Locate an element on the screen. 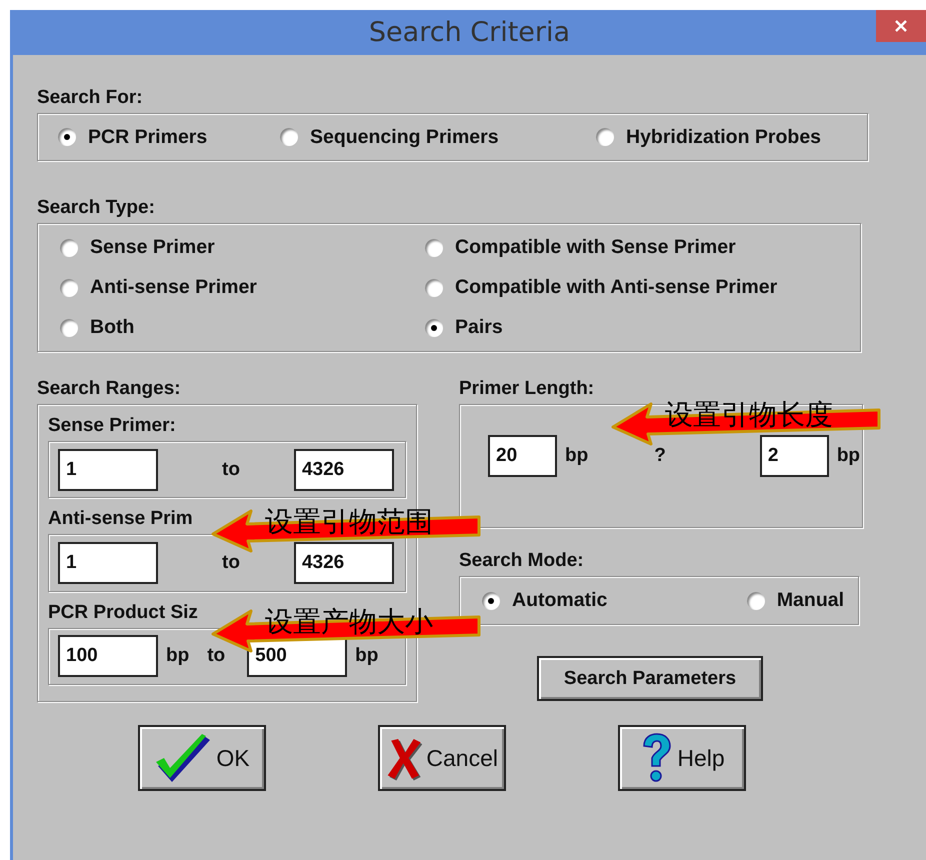 The height and width of the screenshot is (860, 926). radio-option: PCR Primers is located at coordinates (169, 137).